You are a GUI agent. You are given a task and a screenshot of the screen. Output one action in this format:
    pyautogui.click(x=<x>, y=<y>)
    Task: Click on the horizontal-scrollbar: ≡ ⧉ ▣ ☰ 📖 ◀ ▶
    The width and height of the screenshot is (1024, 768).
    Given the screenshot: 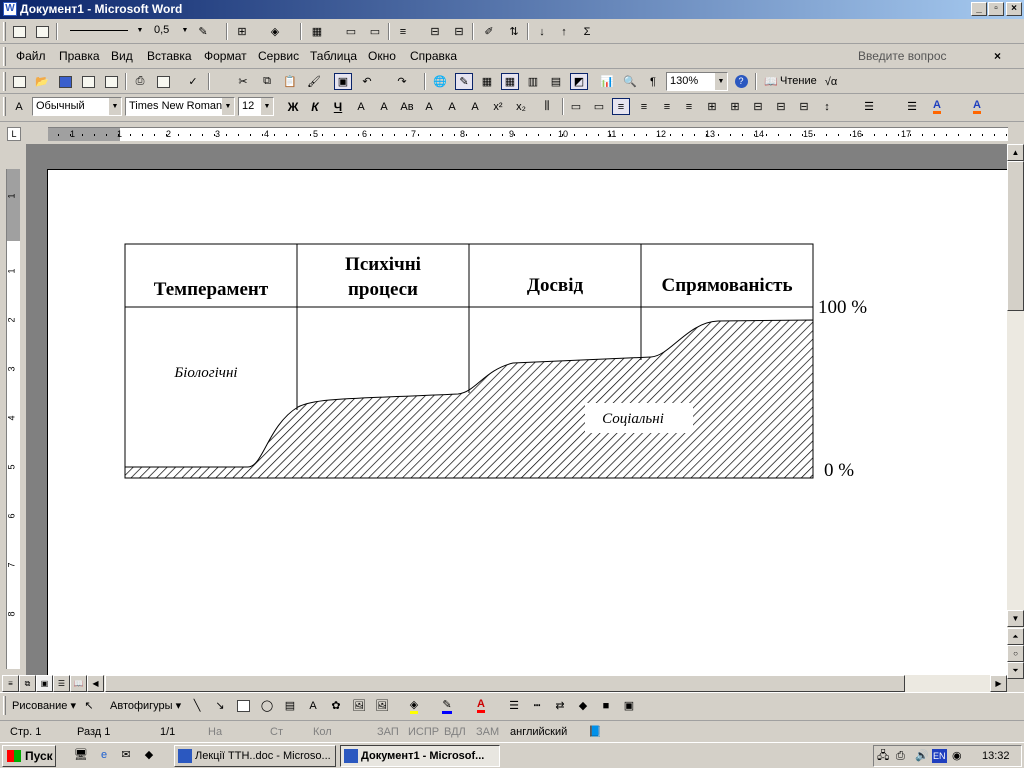 What is the action you would take?
    pyautogui.click(x=504, y=683)
    